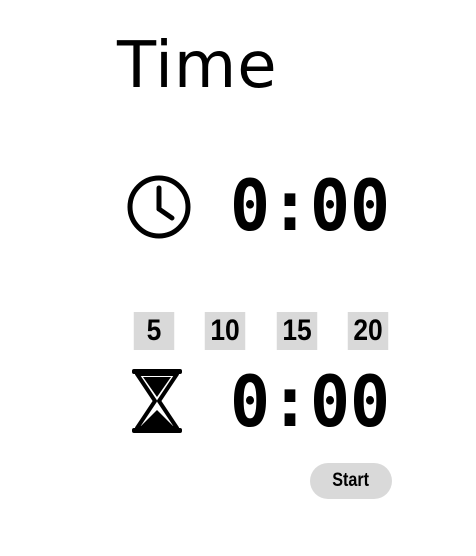 The height and width of the screenshot is (556, 476). What do you see at coordinates (159, 207) in the screenshot?
I see `clock-icon` at bounding box center [159, 207].